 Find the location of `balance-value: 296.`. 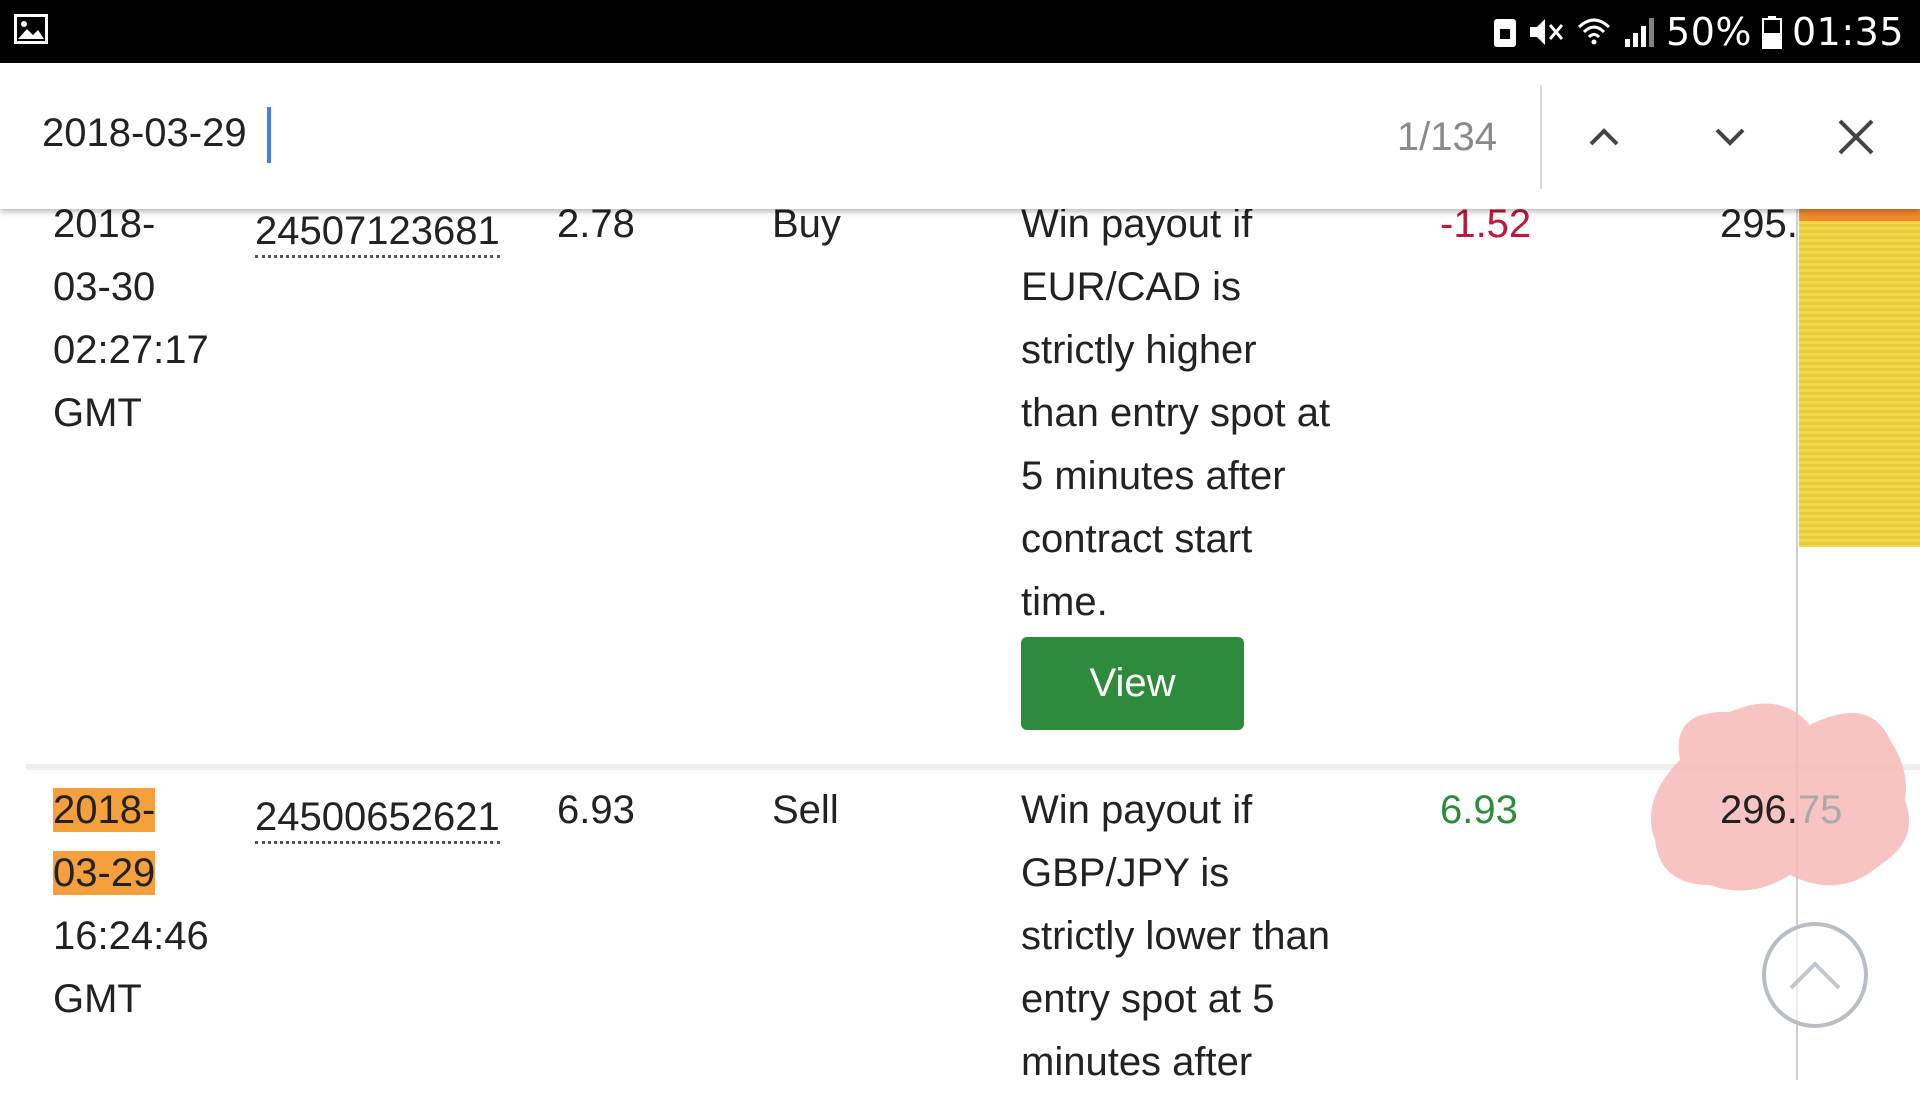

balance-value: 296. is located at coordinates (1759, 810).